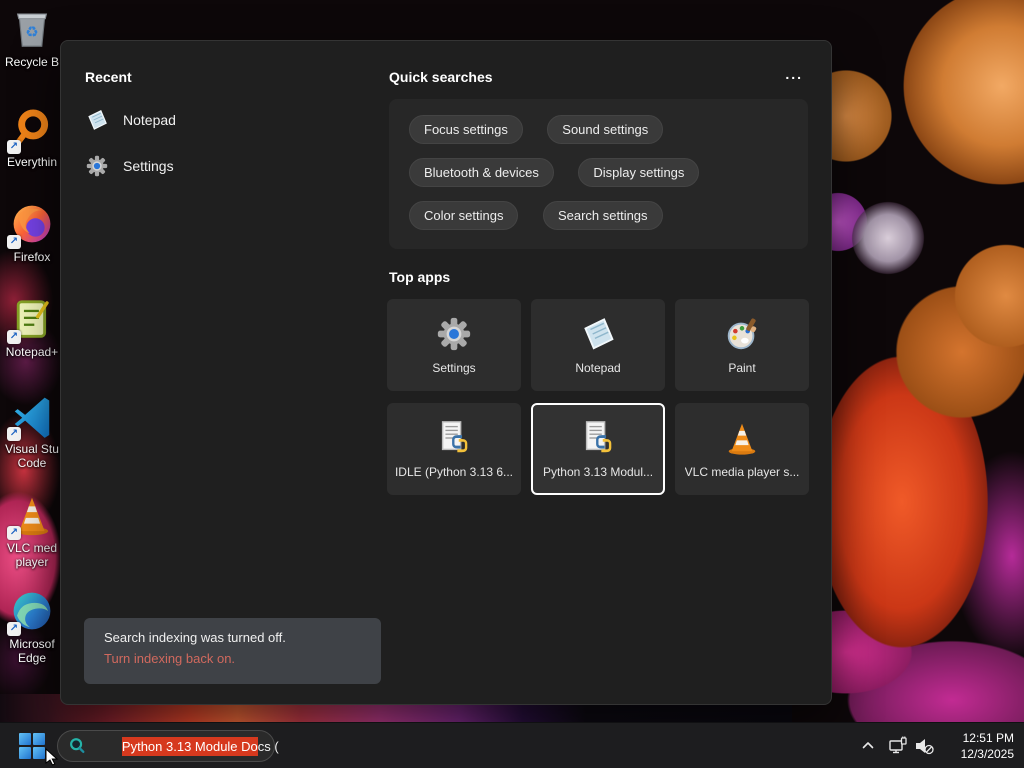 The height and width of the screenshot is (768, 1024). Describe the element at coordinates (215, 120) in the screenshot. I see `recent-item-notepad: Notepad` at that location.